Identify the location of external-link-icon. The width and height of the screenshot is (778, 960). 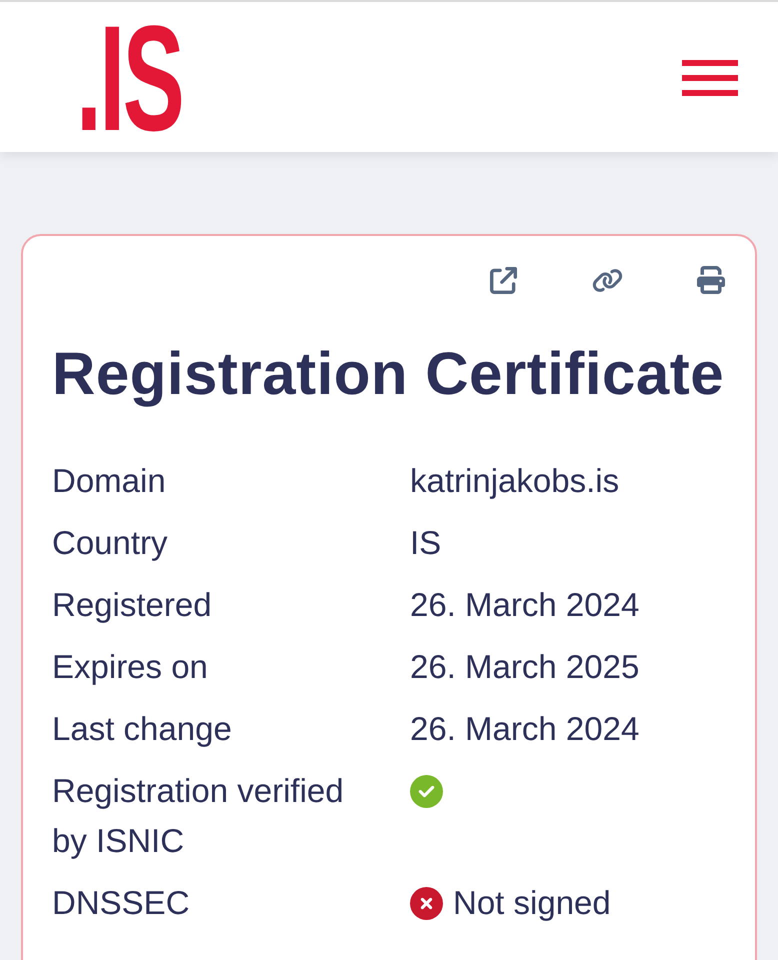
(503, 280).